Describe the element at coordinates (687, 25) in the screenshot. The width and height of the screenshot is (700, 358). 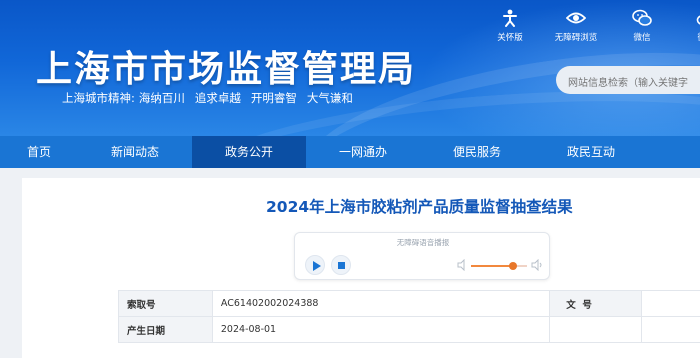
I see `weibo-button: 微博` at that location.